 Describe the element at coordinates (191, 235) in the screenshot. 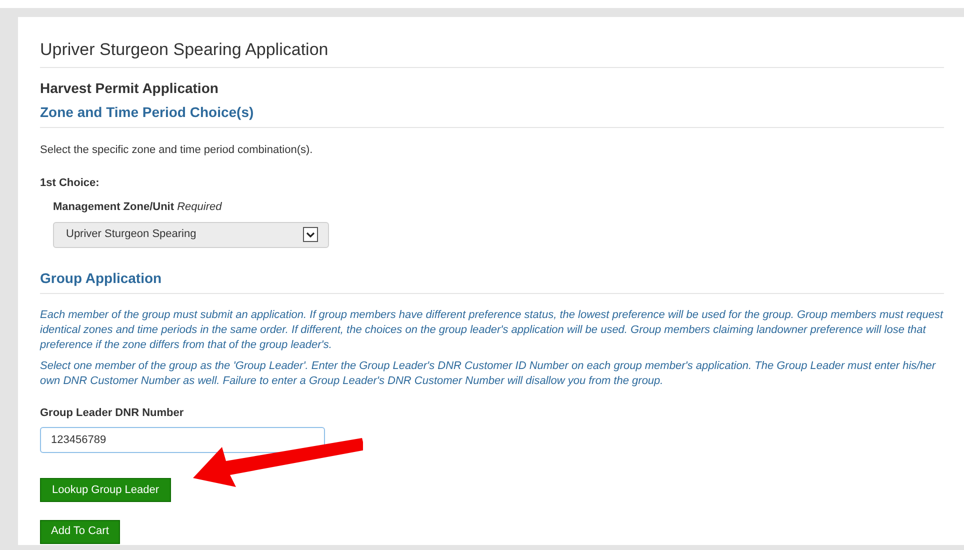

I see `zone-select: Upriver Sturgeon Spearing` at that location.